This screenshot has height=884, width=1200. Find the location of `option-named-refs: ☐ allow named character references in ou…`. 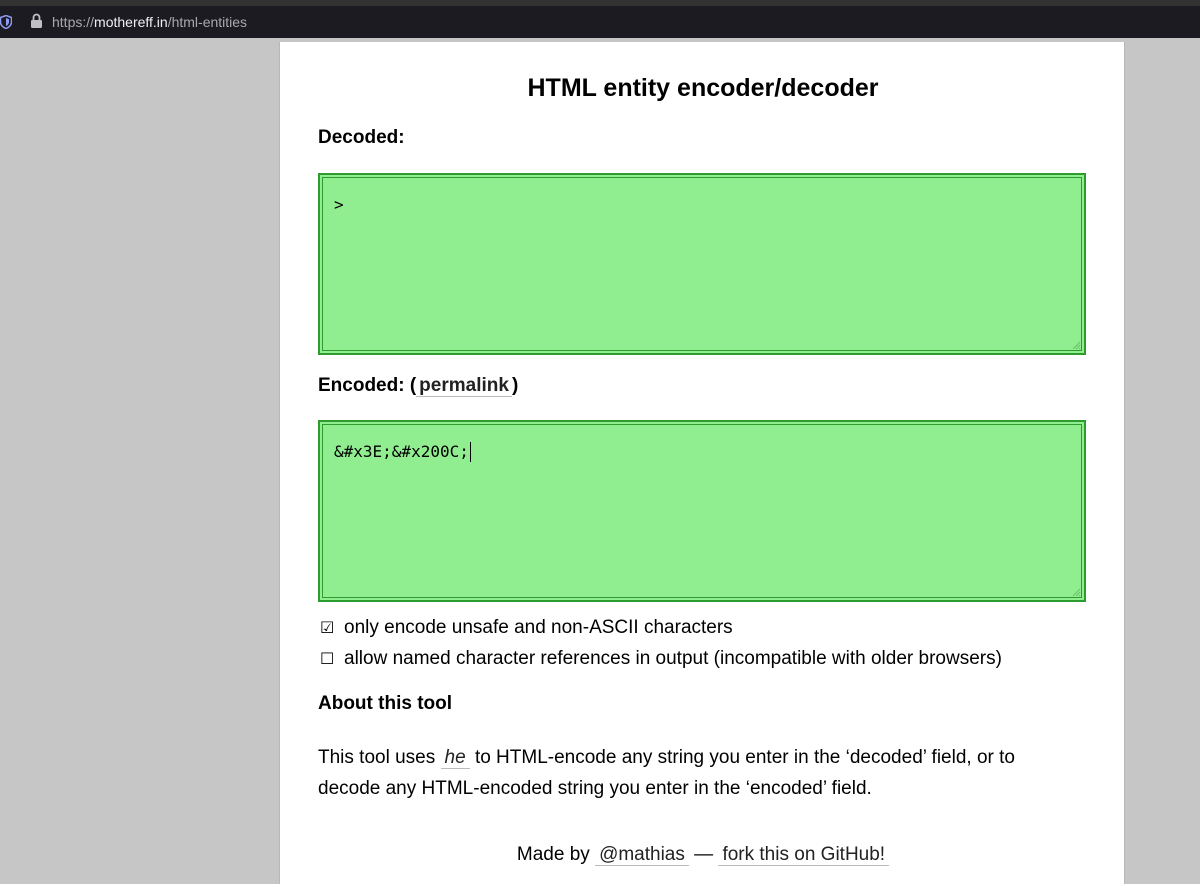

option-named-refs: ☐ allow named character references in ou… is located at coordinates (661, 659).